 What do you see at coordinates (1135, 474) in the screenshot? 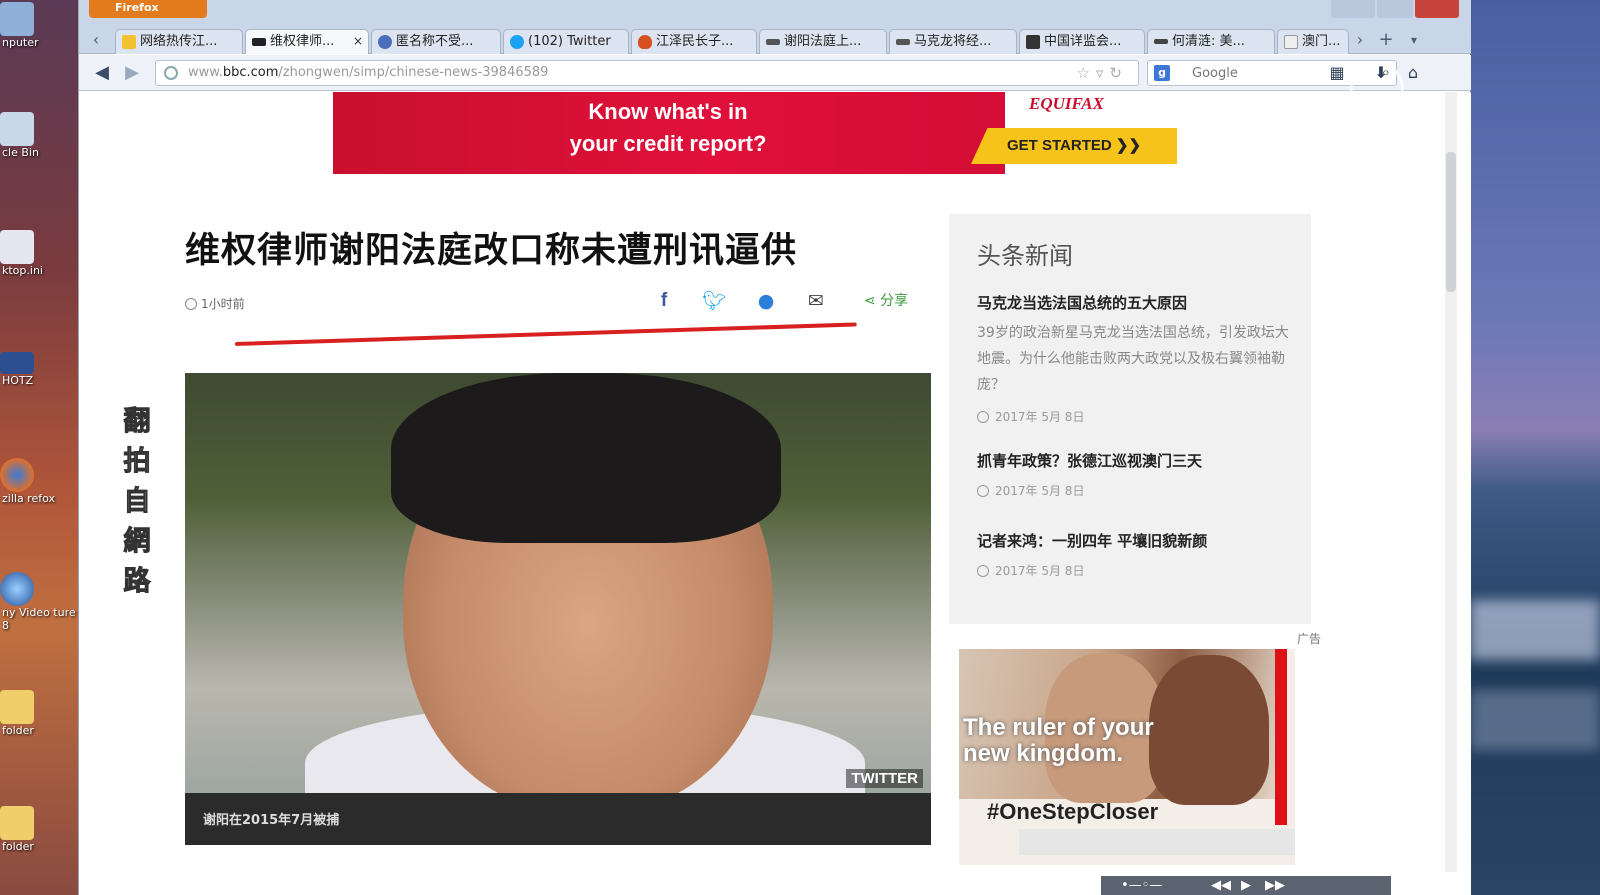
I see `news-item: 抓青年政策？张德江巡视澳门三天 2017年 5月 8日` at bounding box center [1135, 474].